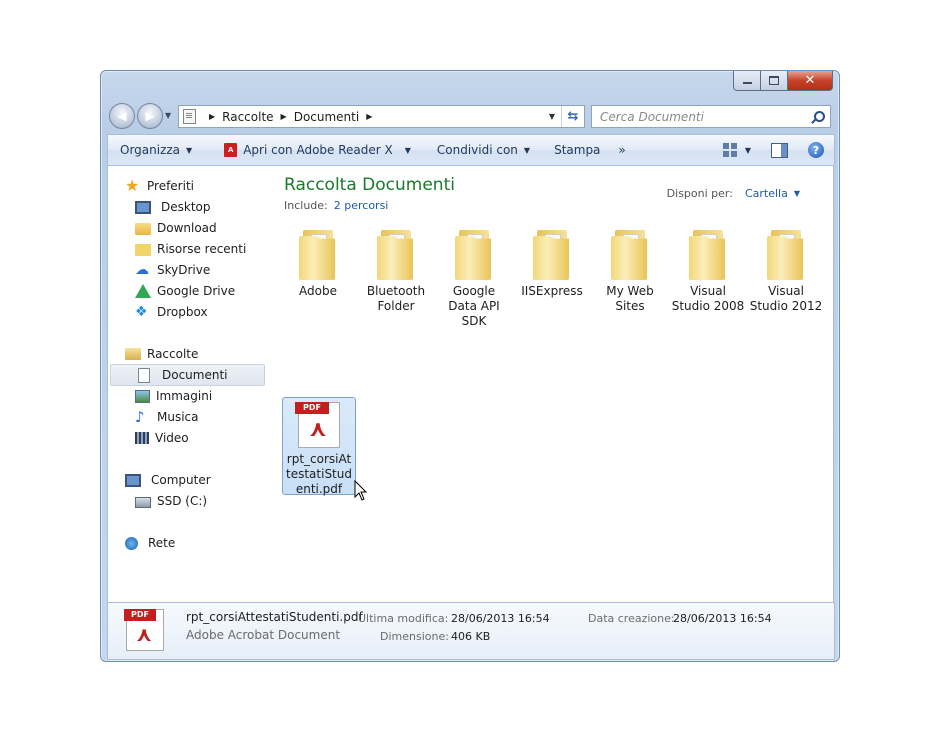 The height and width of the screenshot is (732, 940). What do you see at coordinates (817, 117) in the screenshot?
I see `search-icon` at bounding box center [817, 117].